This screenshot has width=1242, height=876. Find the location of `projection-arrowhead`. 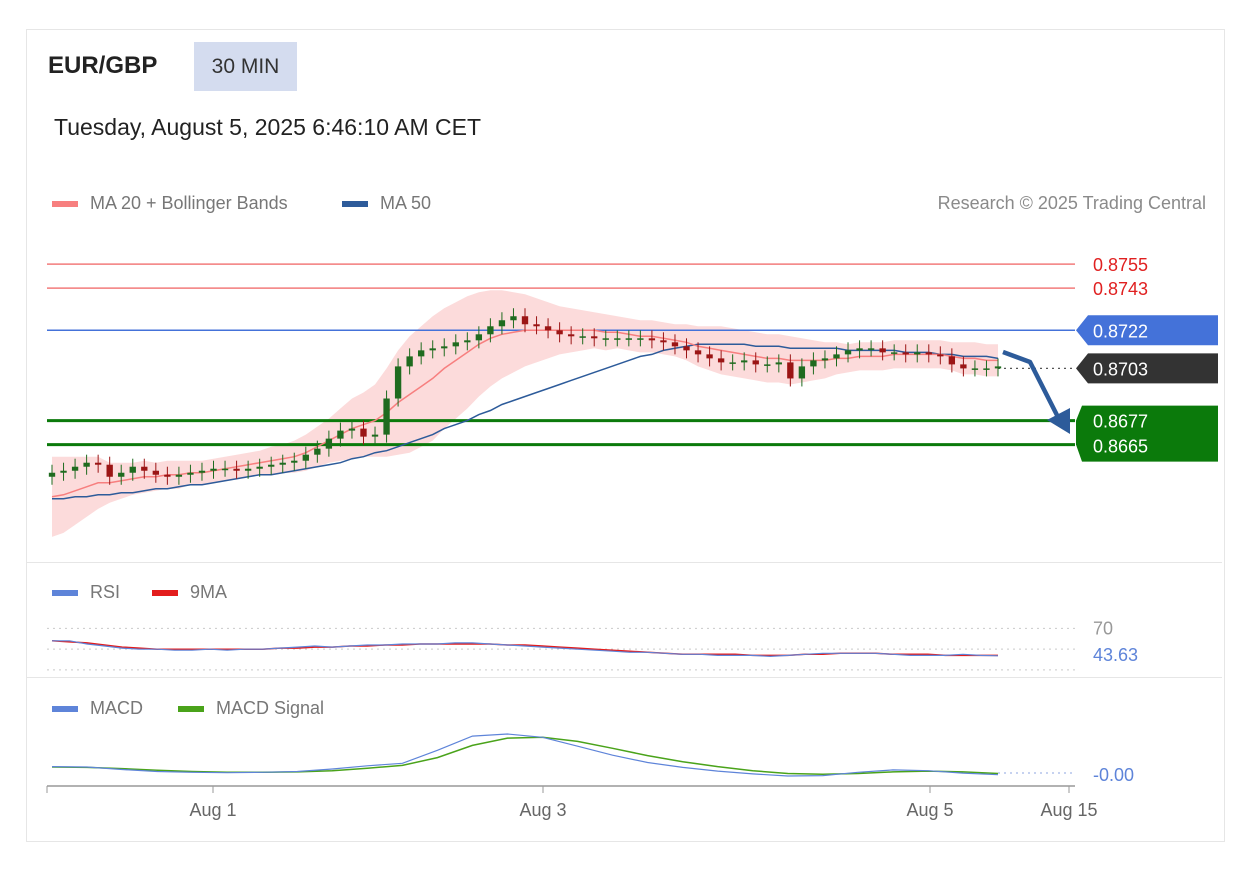

projection-arrowhead is located at coordinates (1058, 421).